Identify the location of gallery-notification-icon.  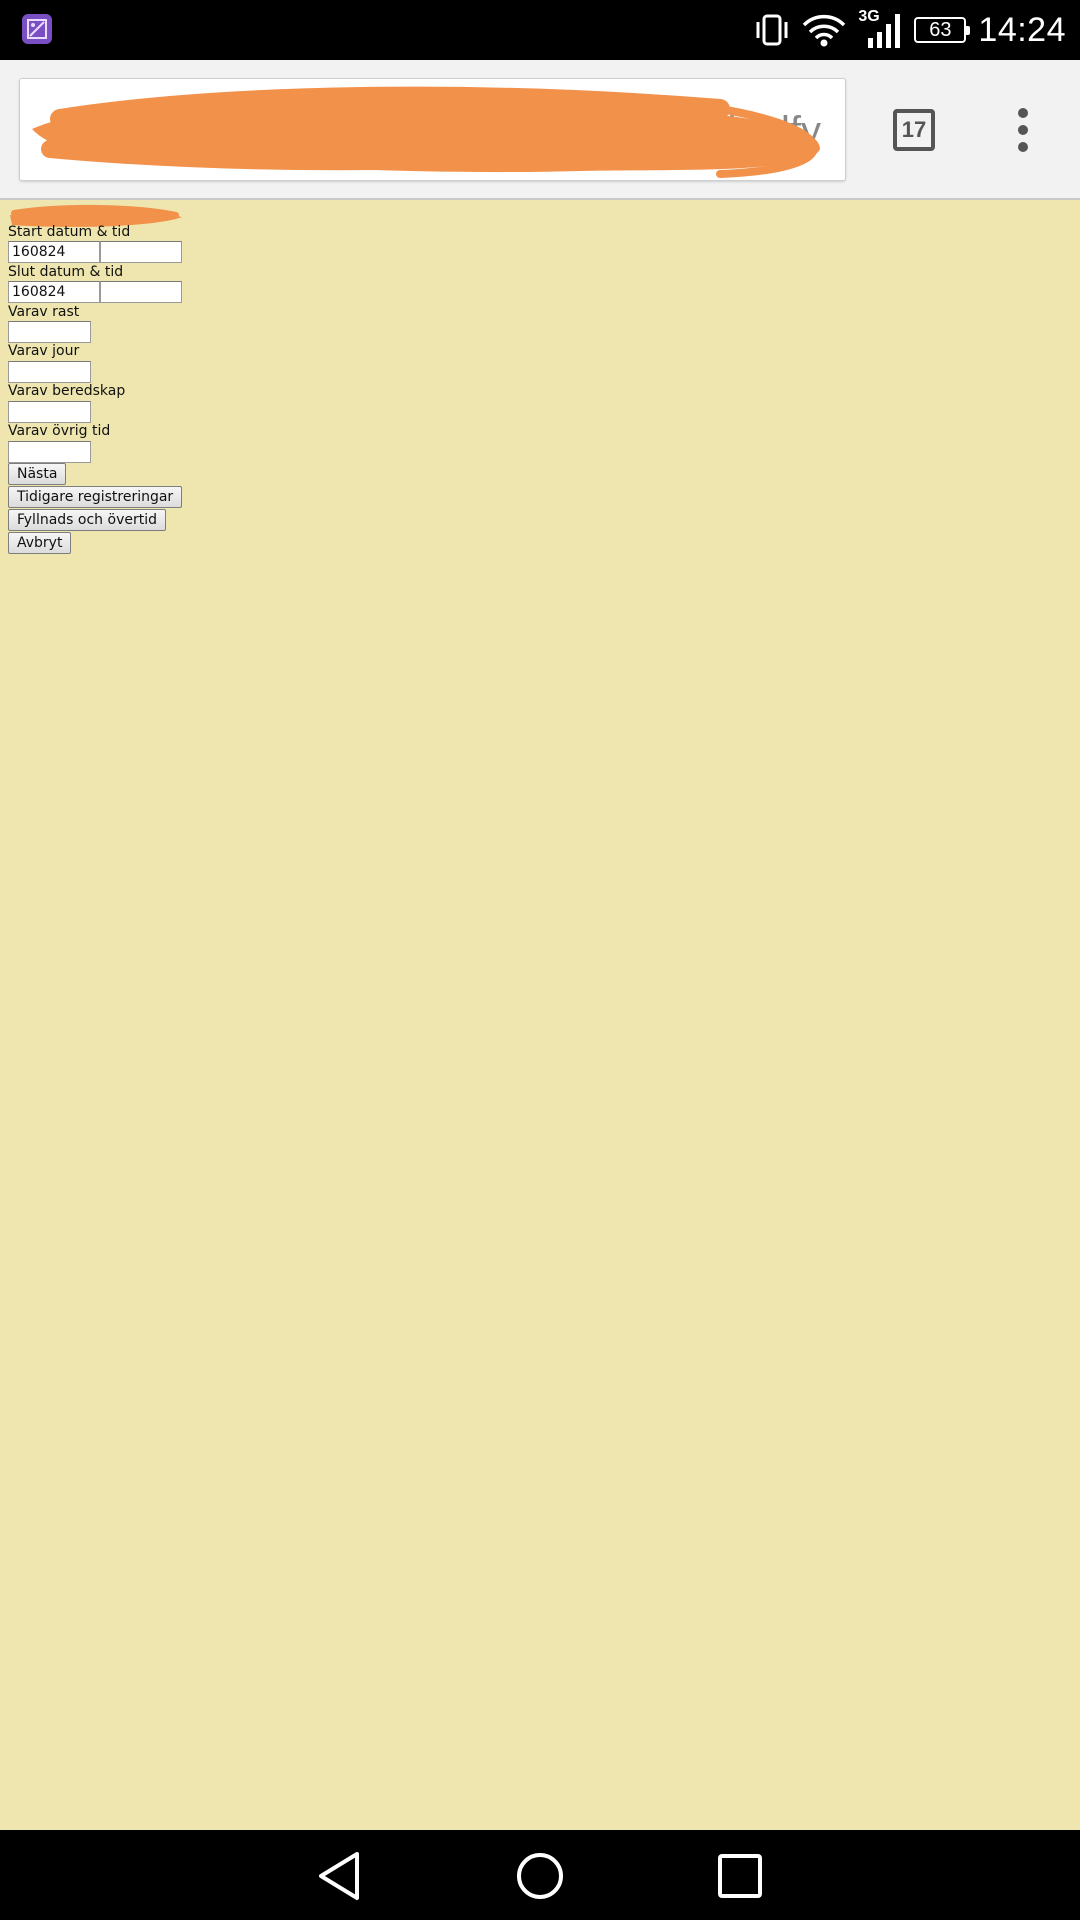
(37, 29).